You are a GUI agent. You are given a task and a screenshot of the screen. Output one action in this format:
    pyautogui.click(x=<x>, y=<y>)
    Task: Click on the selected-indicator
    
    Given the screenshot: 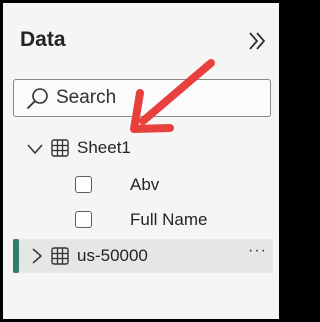 What is the action you would take?
    pyautogui.click(x=16, y=256)
    